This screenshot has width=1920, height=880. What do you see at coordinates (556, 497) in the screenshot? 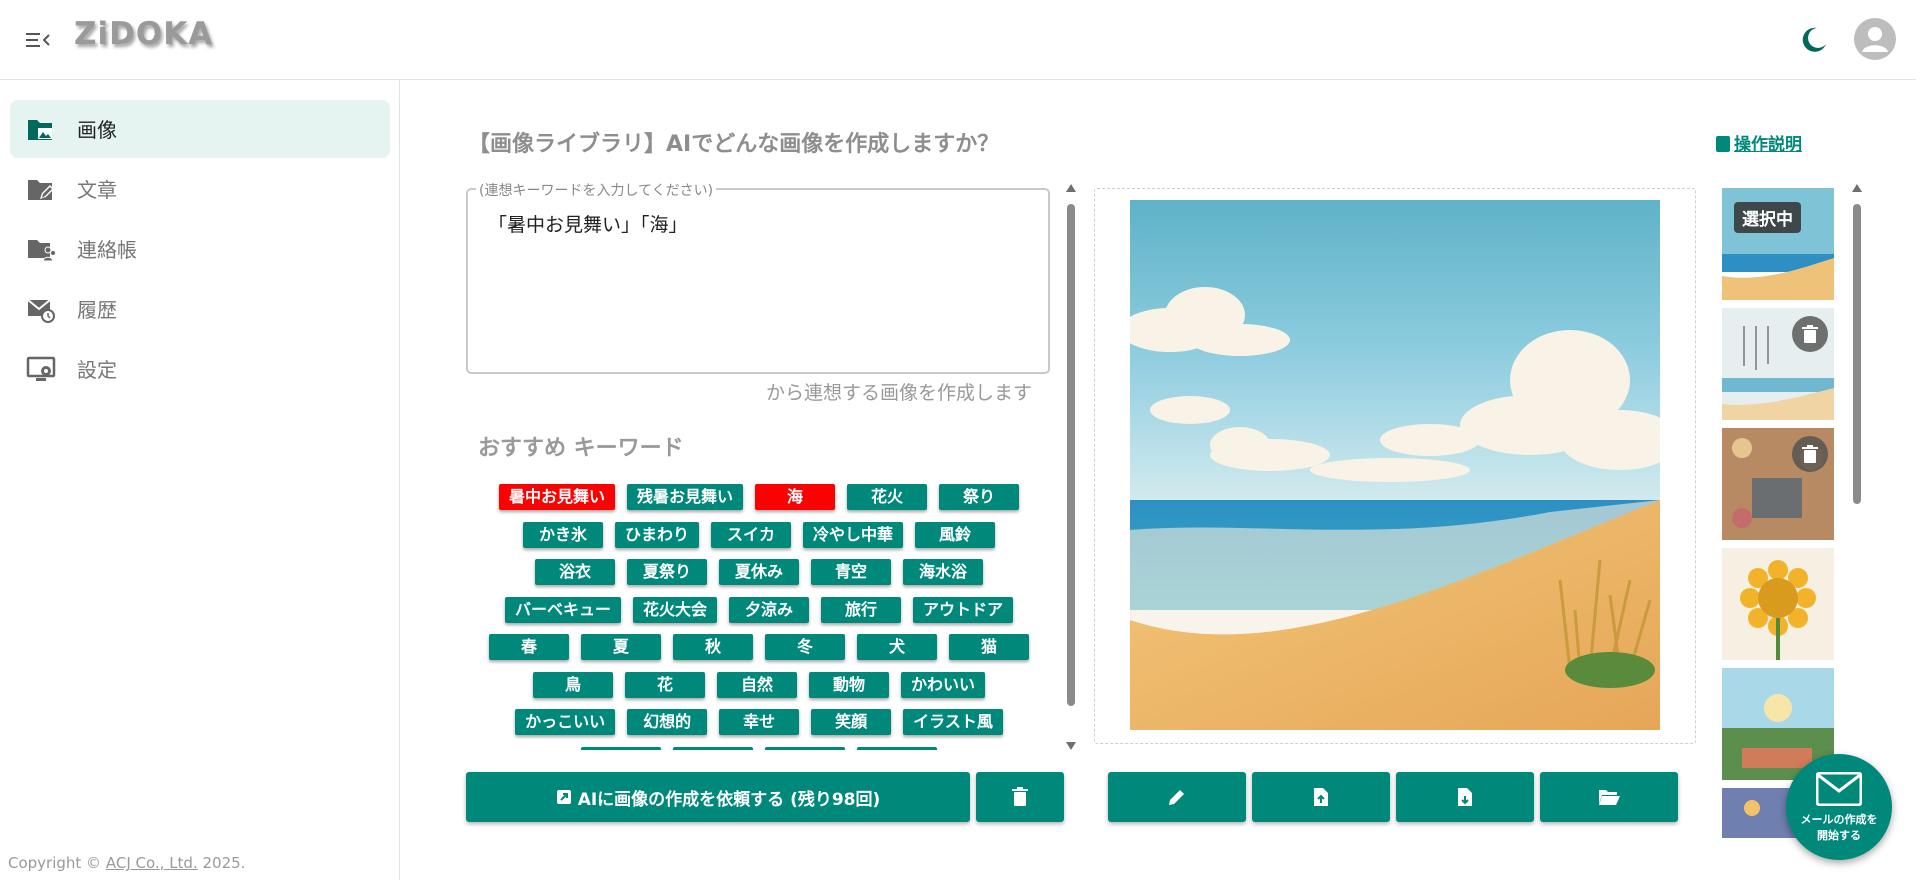
I see `keyword-chip: 暑中お見舞い` at bounding box center [556, 497].